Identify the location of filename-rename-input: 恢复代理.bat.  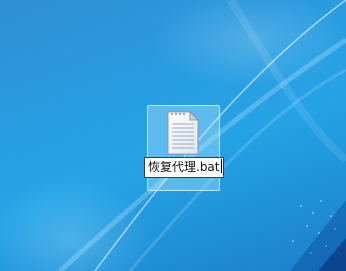
(184, 167).